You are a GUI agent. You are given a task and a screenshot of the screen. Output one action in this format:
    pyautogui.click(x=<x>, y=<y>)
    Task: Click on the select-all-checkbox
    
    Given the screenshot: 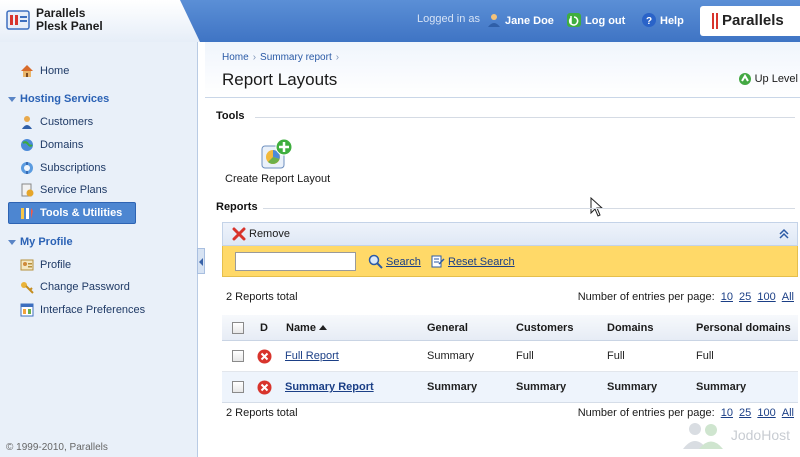 What is the action you would take?
    pyautogui.click(x=238, y=327)
    